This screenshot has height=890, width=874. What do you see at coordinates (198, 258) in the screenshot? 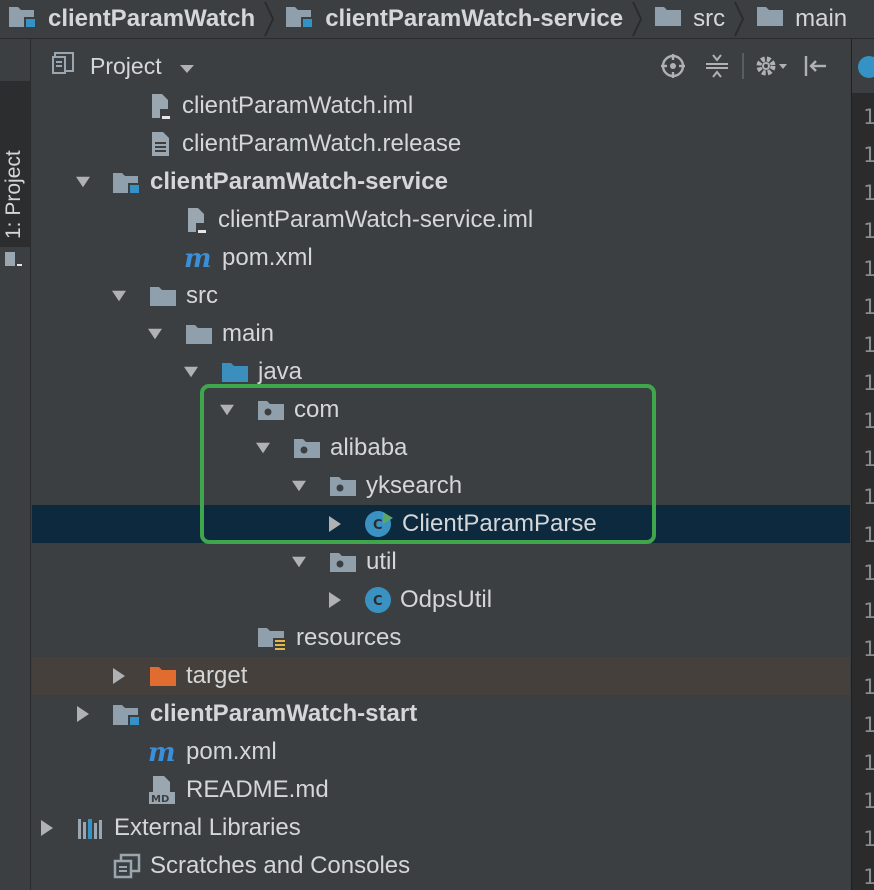
I see `svg-text: m` at bounding box center [198, 258].